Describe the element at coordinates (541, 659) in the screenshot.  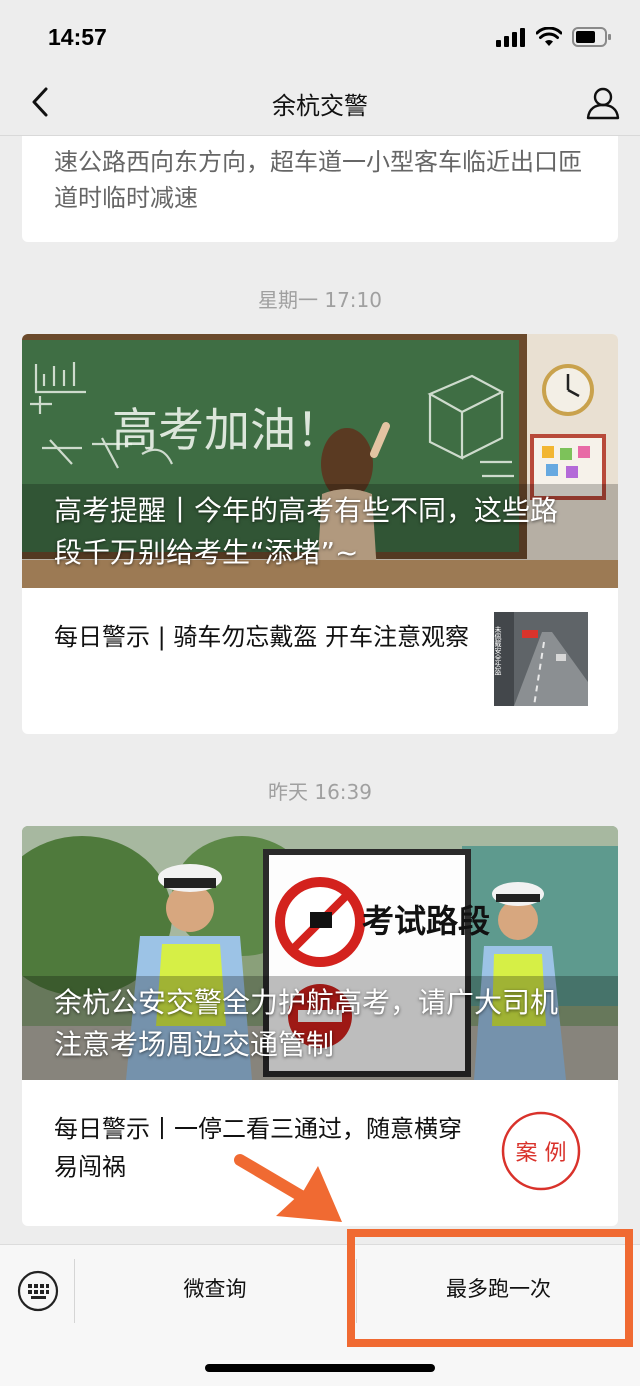
I see `sub-article-thumbnail: 未佩戴安全头盔` at that location.